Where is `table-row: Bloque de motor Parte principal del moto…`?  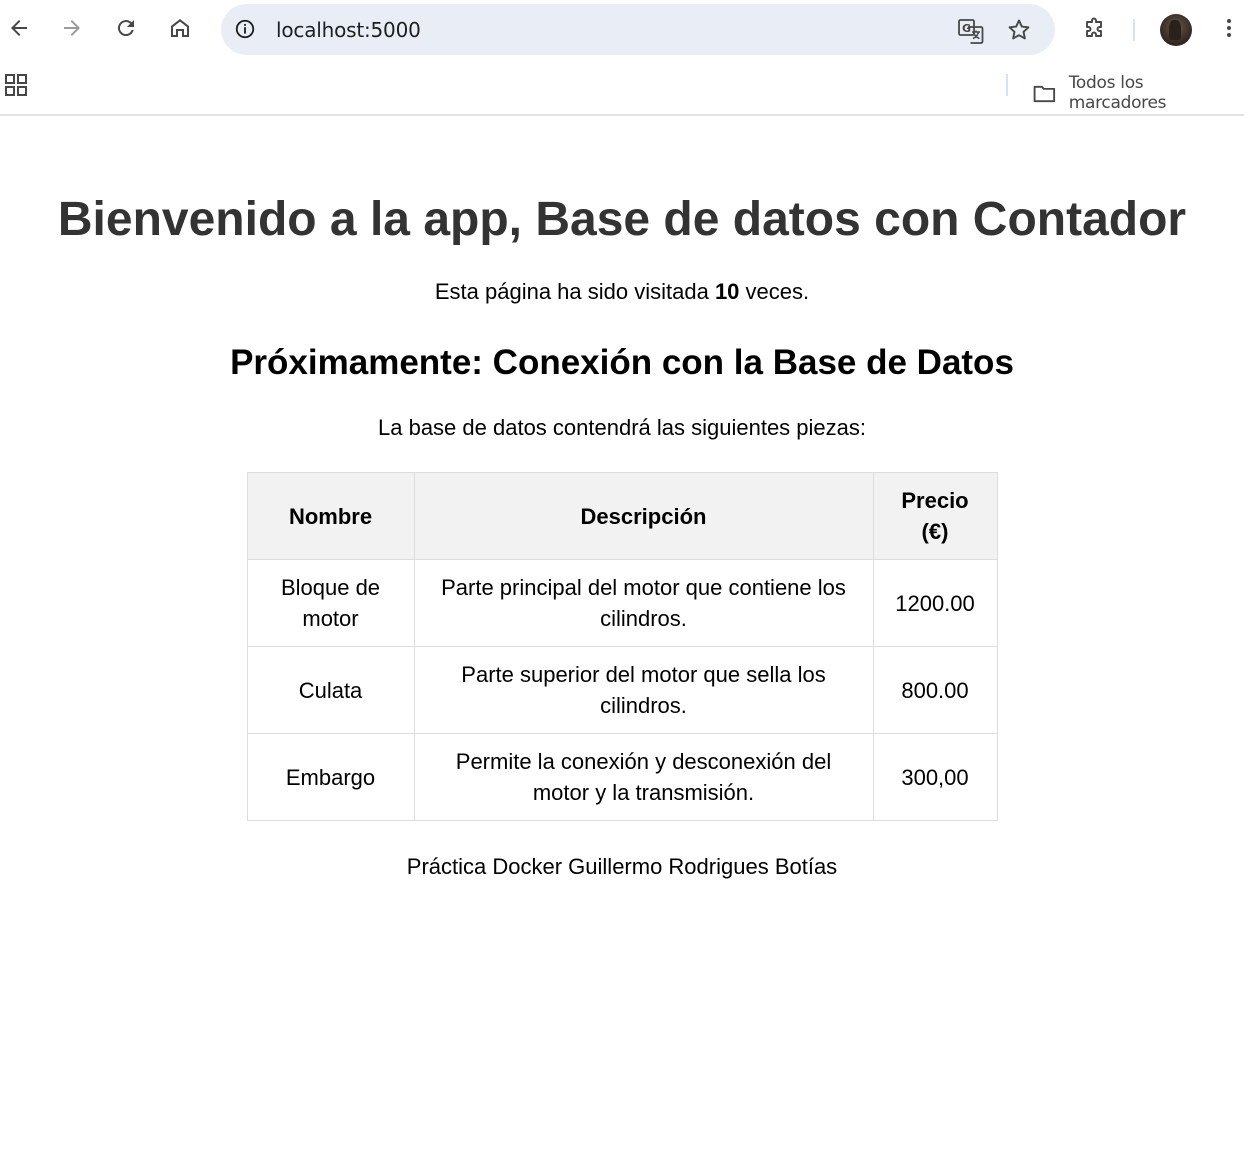 table-row: Bloque de motor Parte principal del moto… is located at coordinates (622, 603).